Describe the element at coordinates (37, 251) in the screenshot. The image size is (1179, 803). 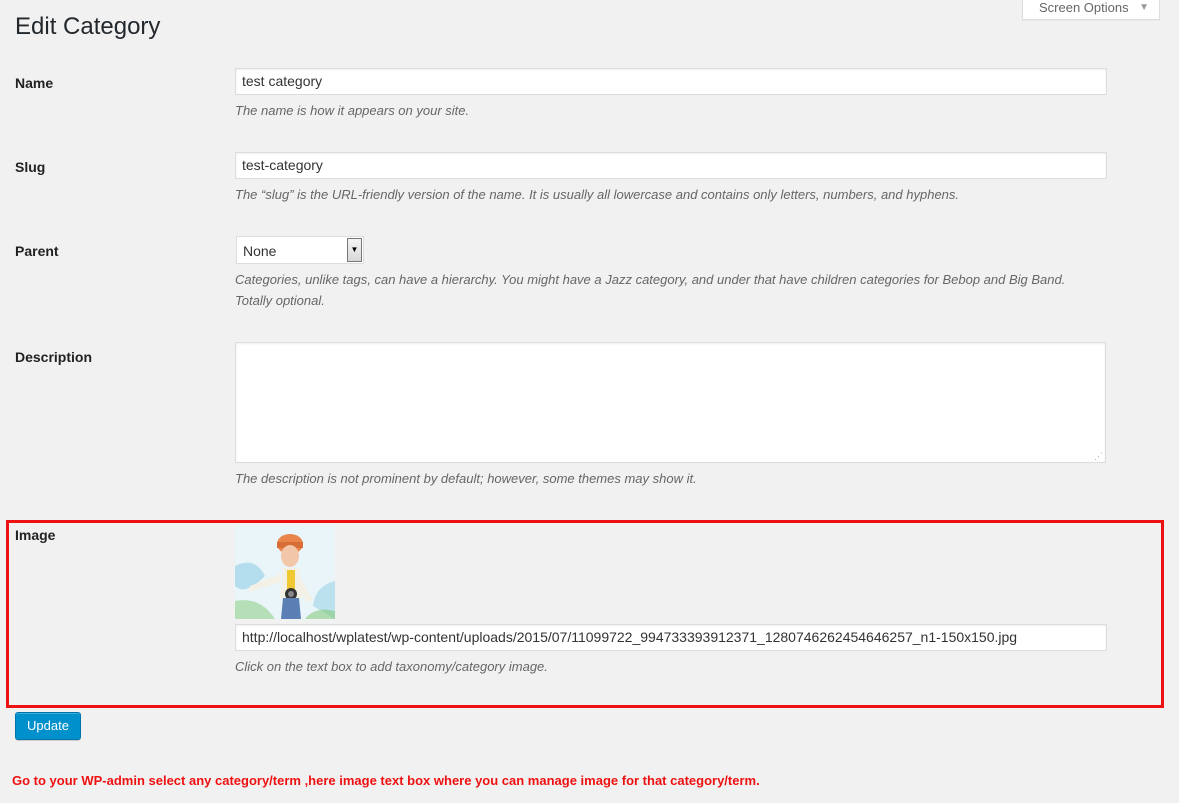
I see `parent-label: Parent` at that location.